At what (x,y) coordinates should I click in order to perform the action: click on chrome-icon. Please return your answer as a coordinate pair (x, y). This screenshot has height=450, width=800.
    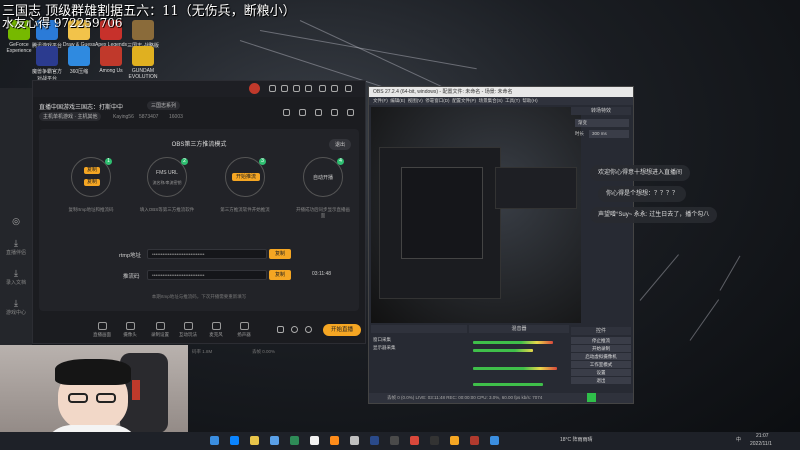
    Looking at the image, I should click on (314, 440).